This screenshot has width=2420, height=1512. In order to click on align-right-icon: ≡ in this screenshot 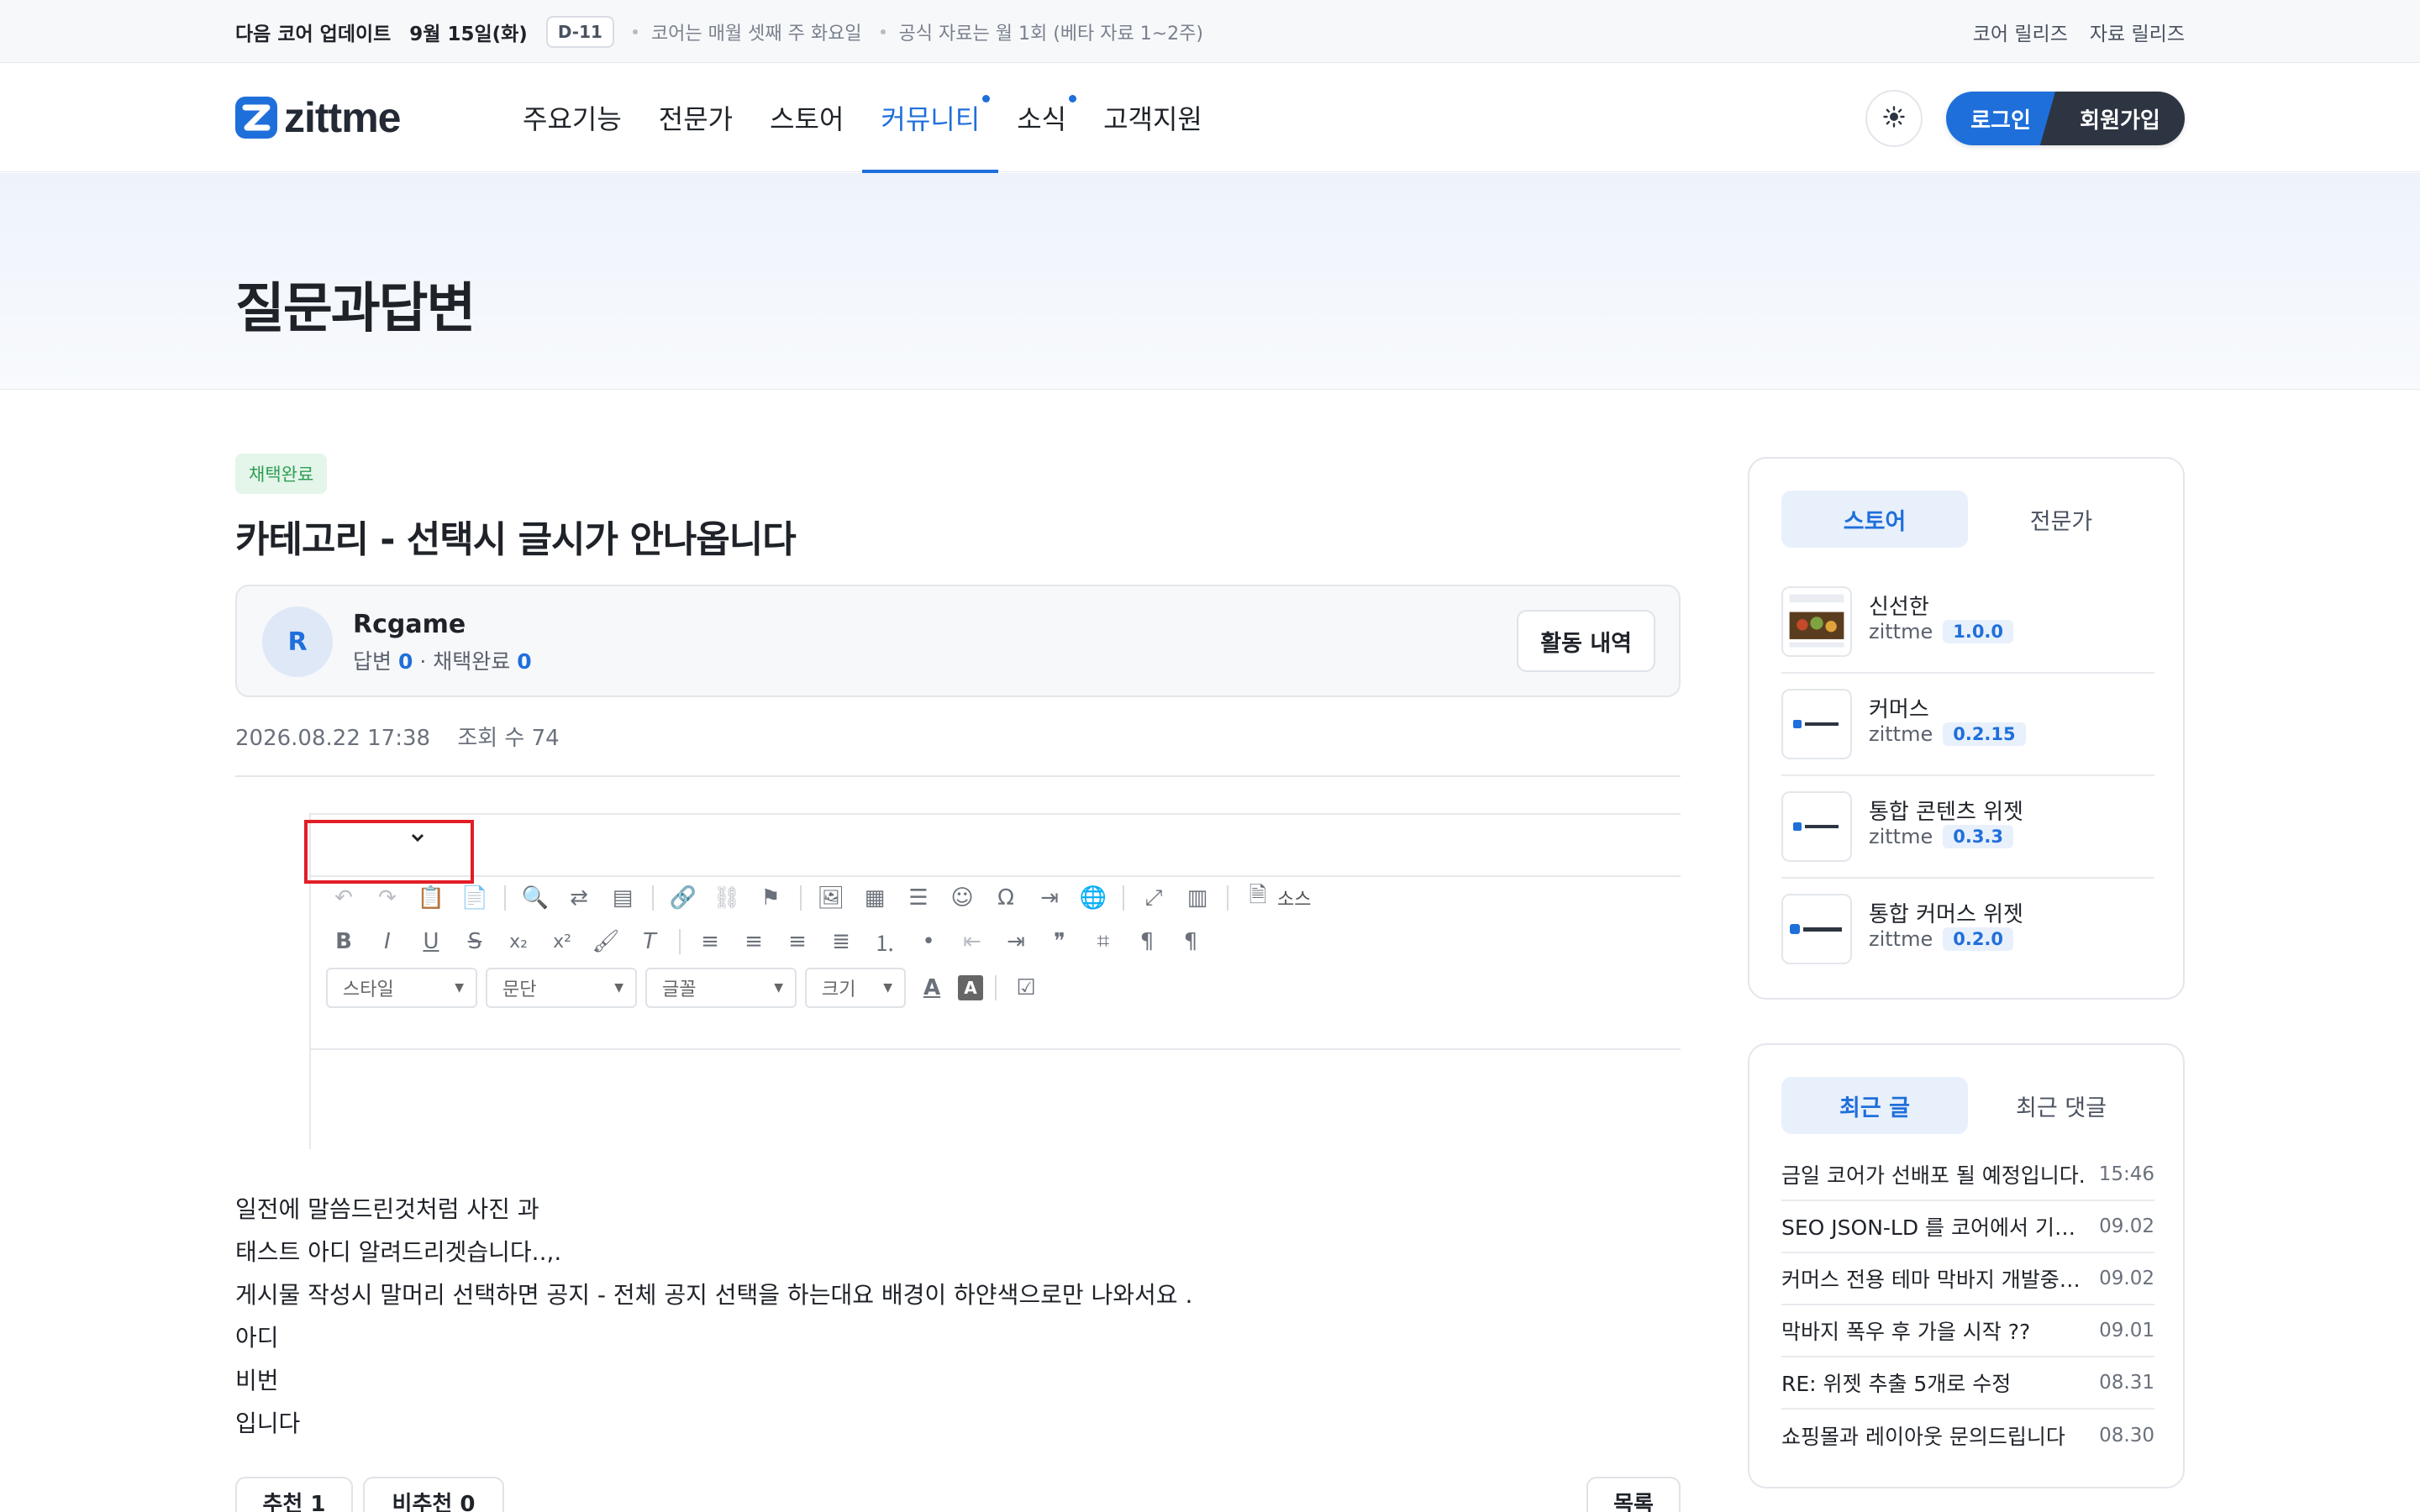, I will do `click(797, 941)`.